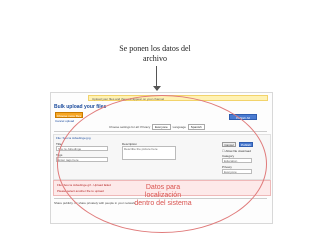 The image size is (320, 240). I want to click on annotation-line-1: Datos para localización, so click(163, 191).